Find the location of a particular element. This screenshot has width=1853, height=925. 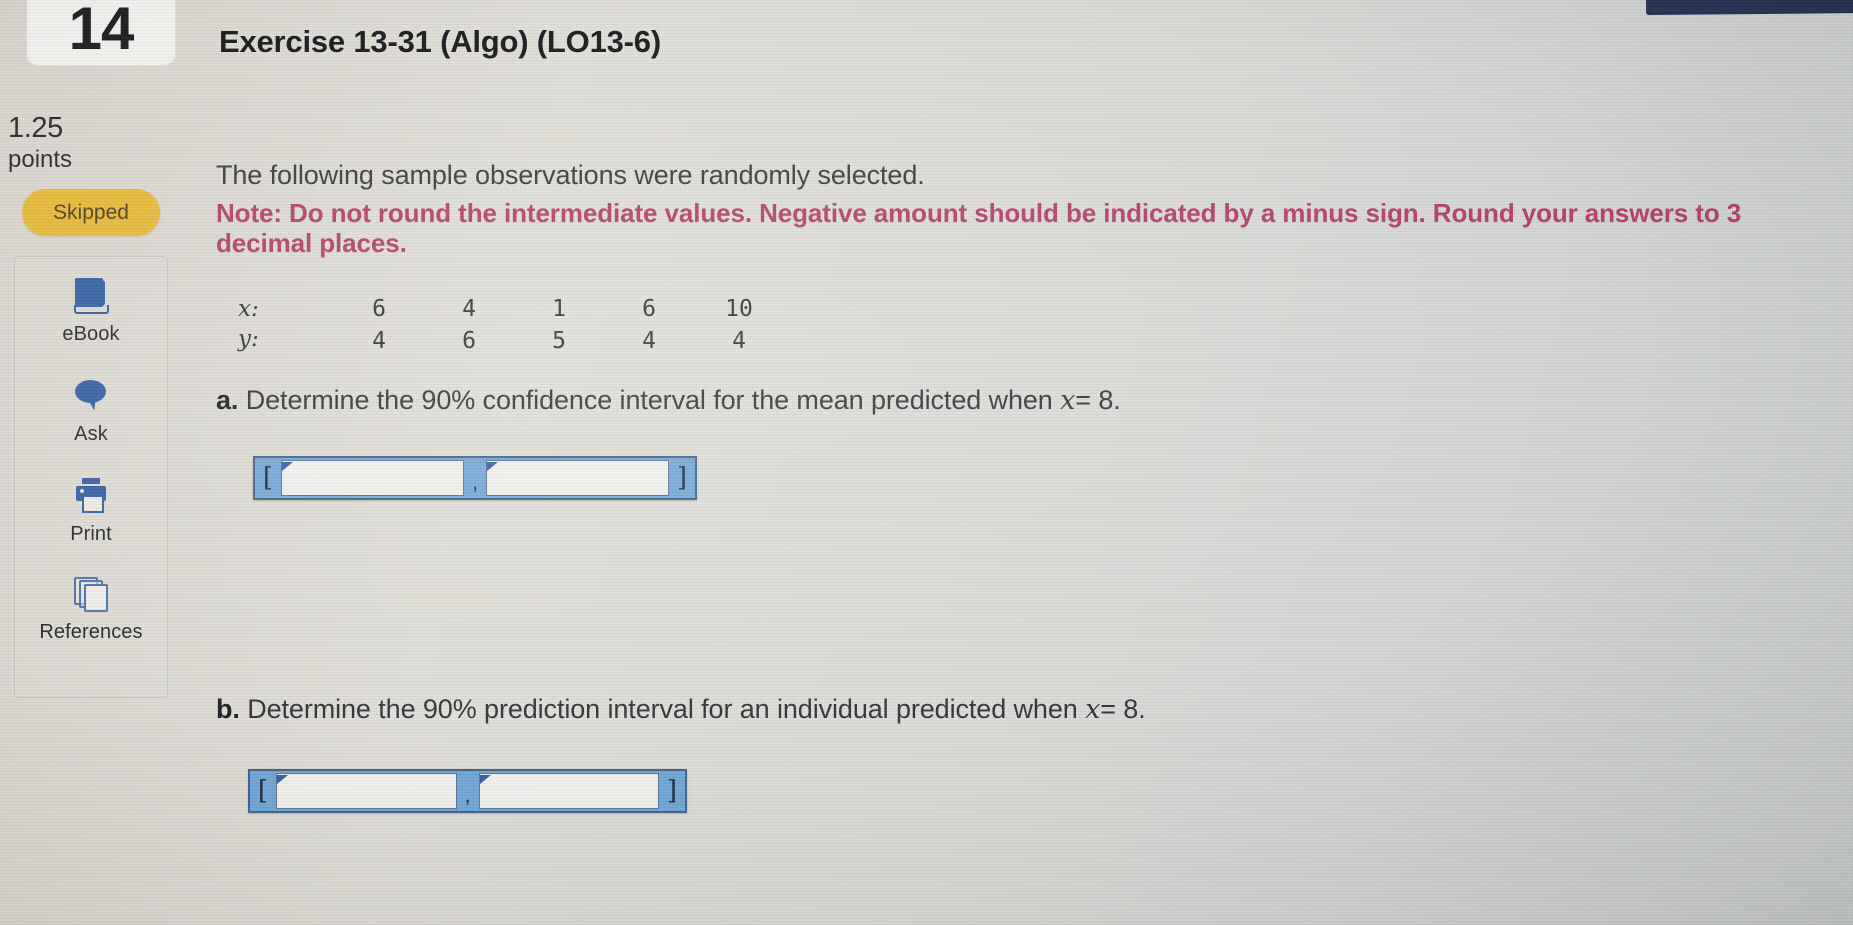

answer-b-lower-input is located at coordinates (366, 791).